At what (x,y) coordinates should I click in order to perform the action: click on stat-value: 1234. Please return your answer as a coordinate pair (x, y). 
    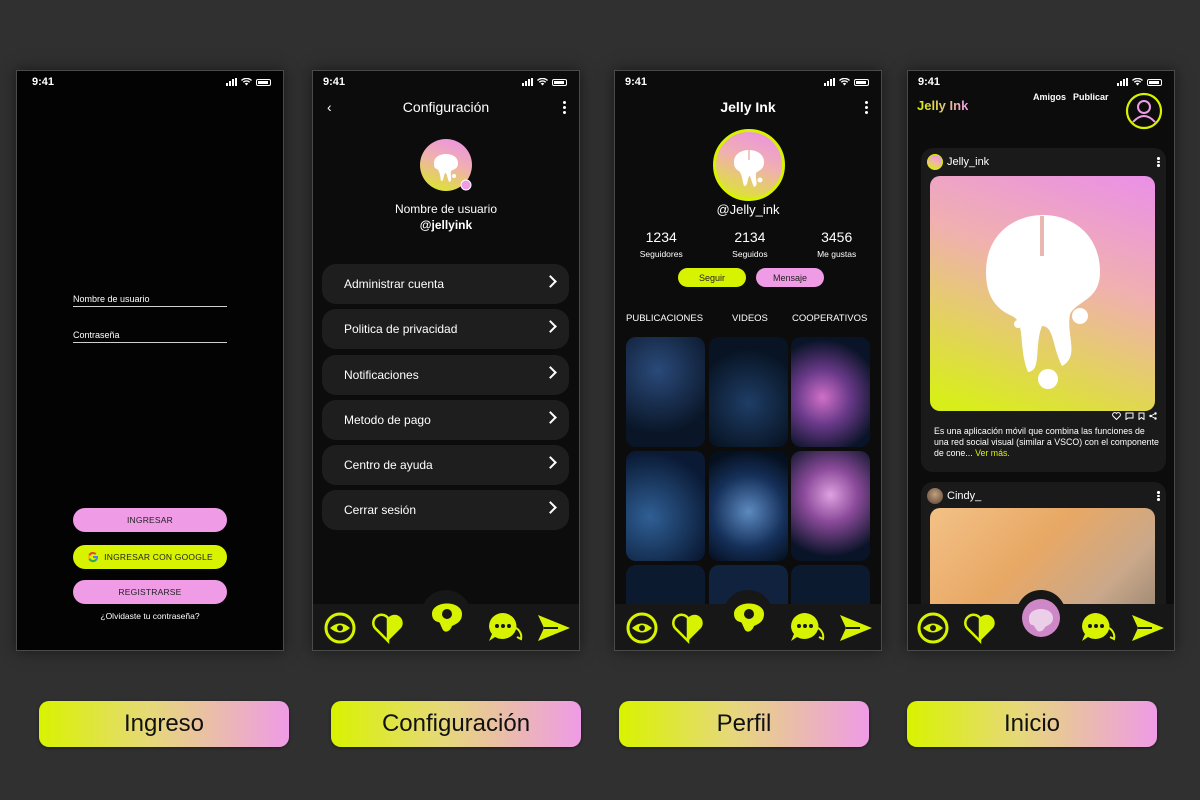
    Looking at the image, I should click on (661, 237).